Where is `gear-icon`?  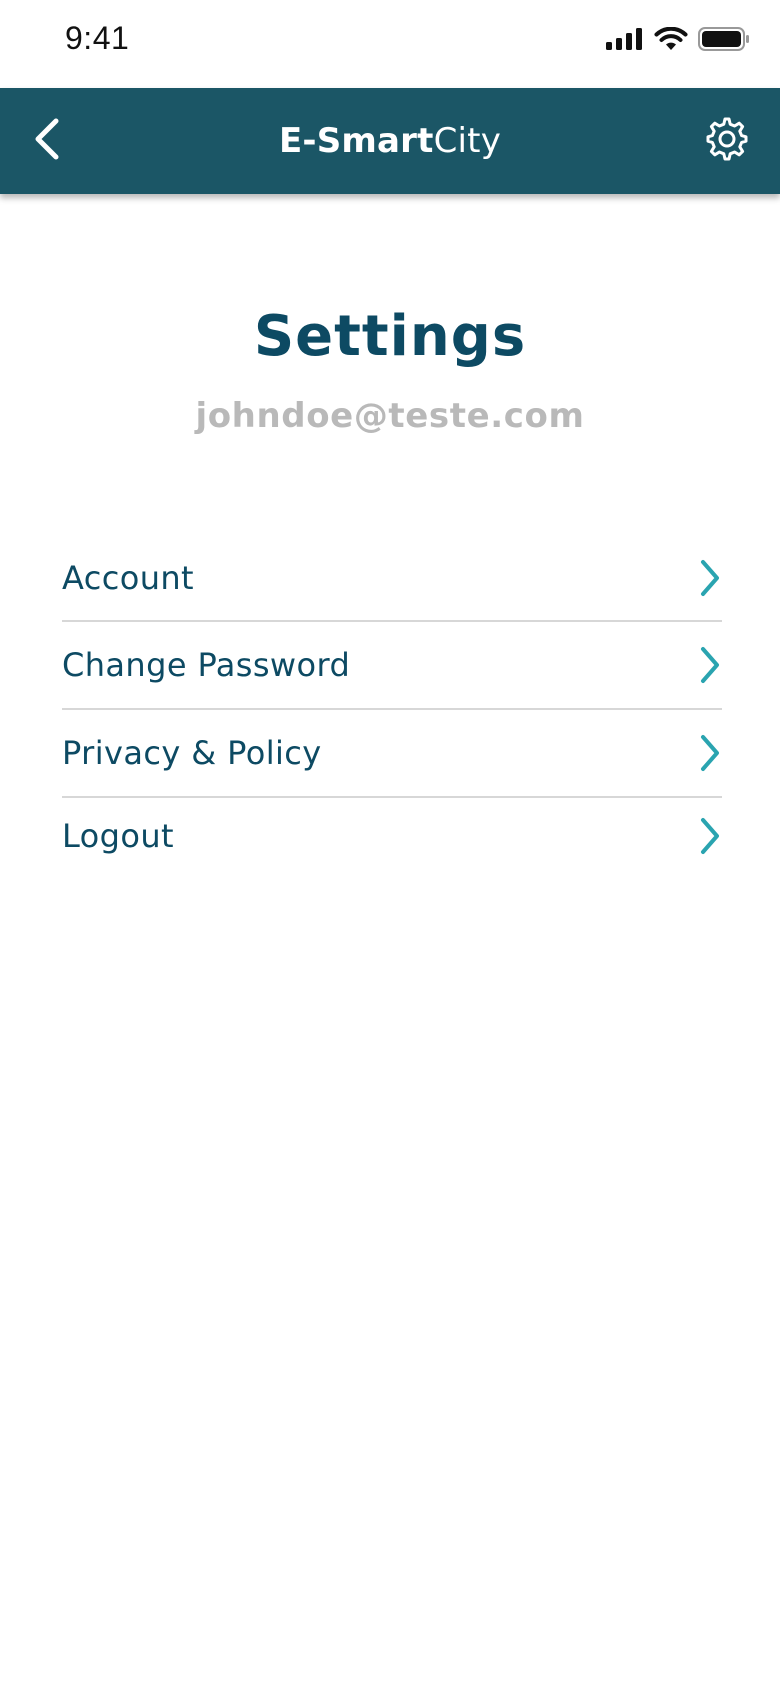
gear-icon is located at coordinates (727, 141).